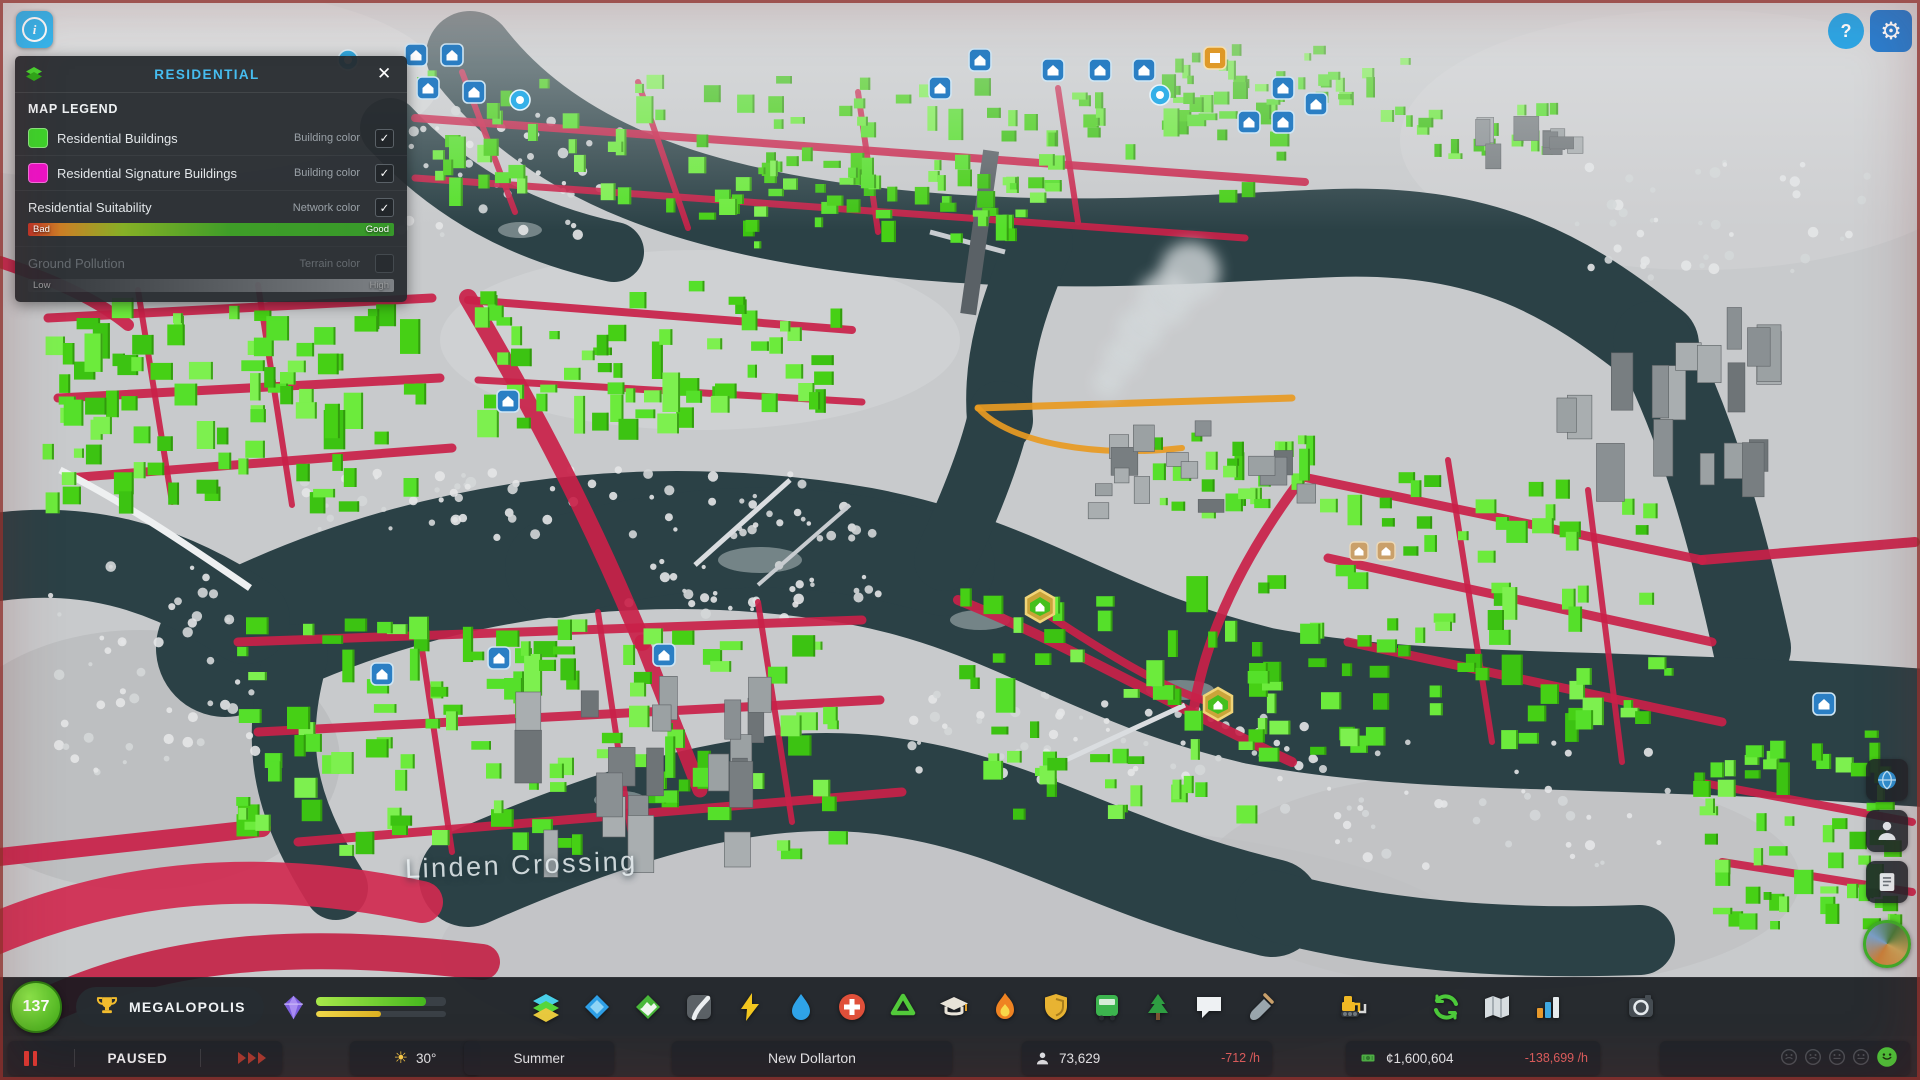 This screenshot has width=1920, height=1080. I want to click on milestone-button: MEGALOPOLIS, so click(170, 1007).